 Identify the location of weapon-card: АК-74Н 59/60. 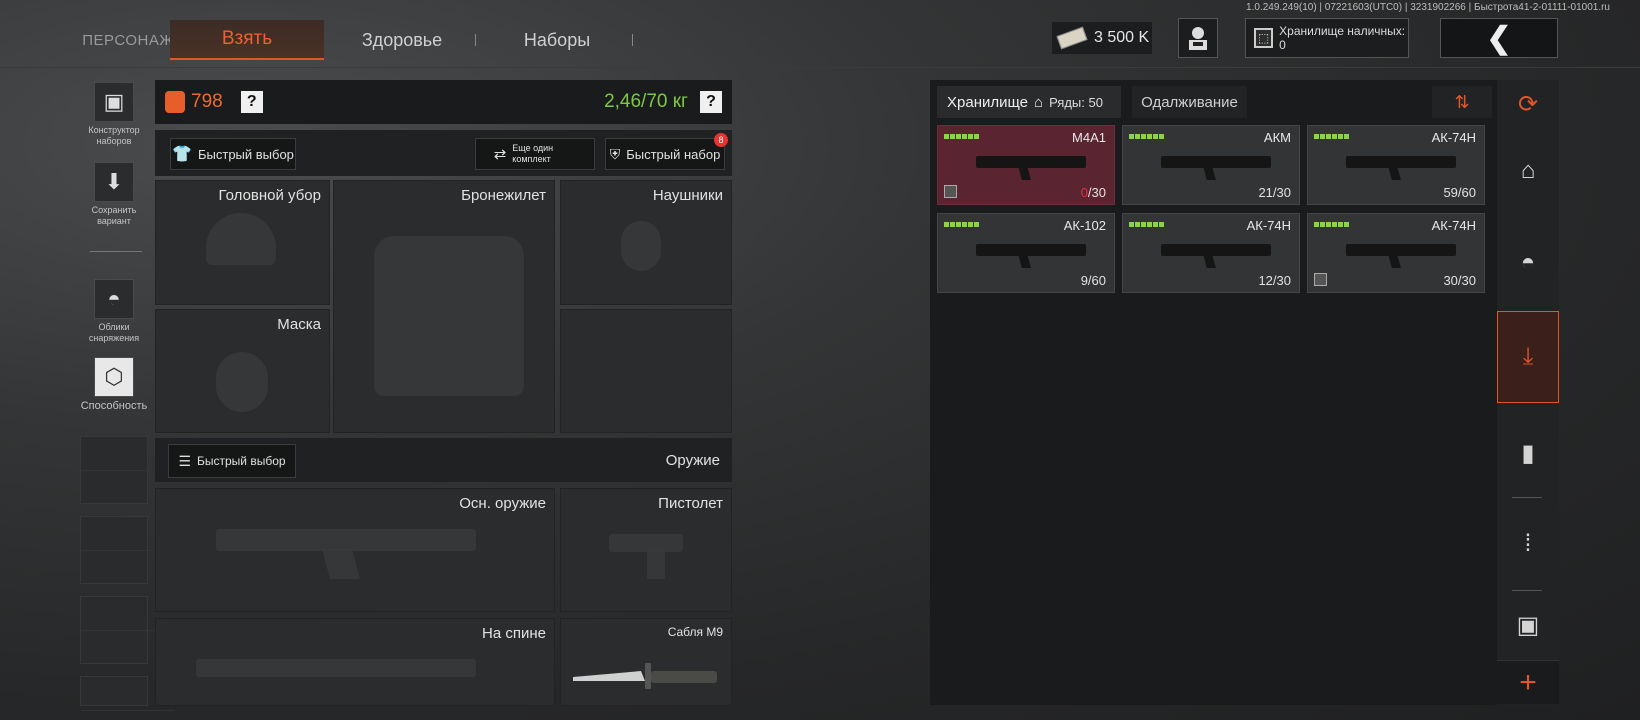
(1396, 165).